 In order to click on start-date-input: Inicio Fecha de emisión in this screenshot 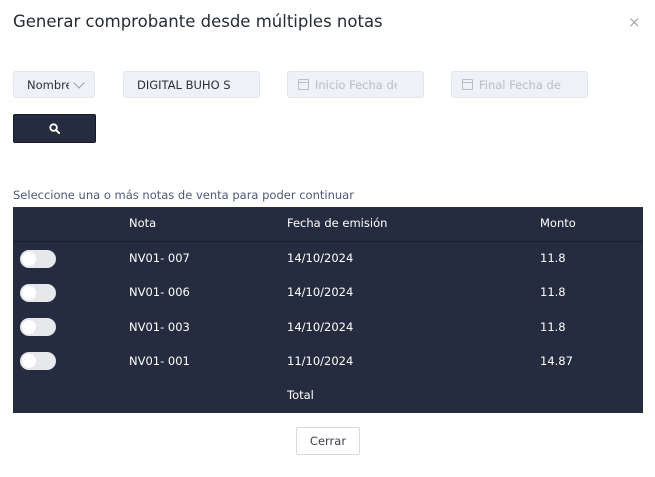, I will do `click(355, 84)`.